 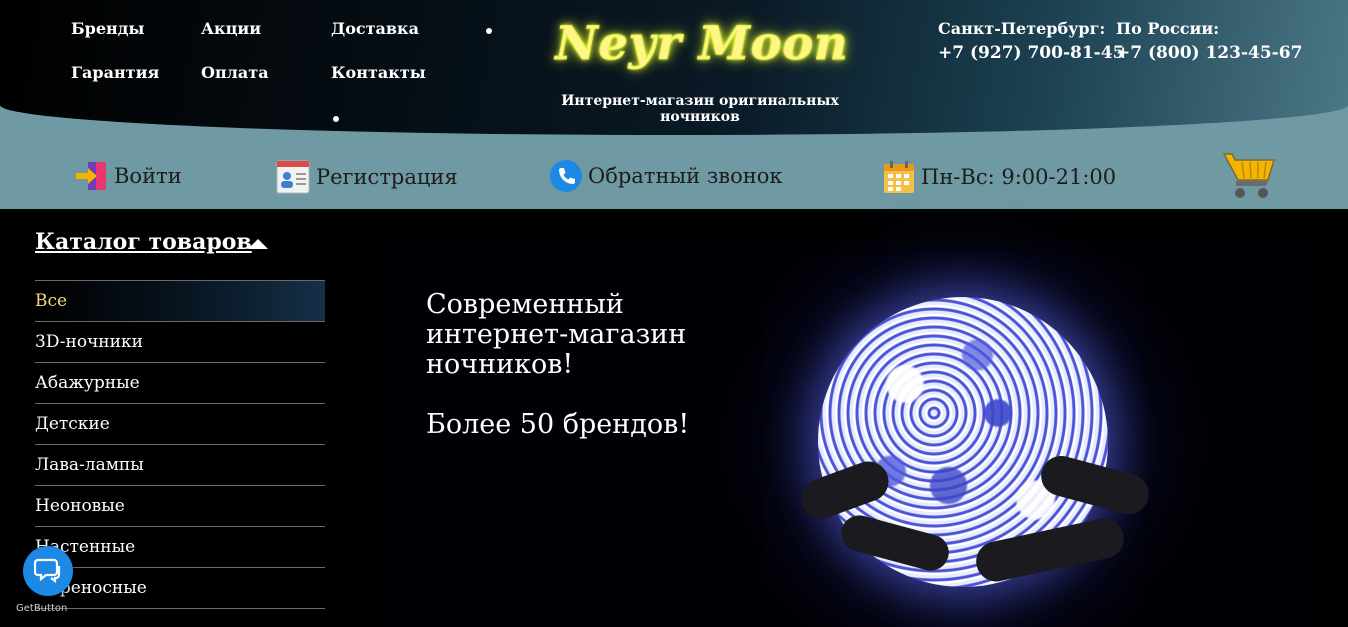 What do you see at coordinates (700, 109) in the screenshot?
I see `site-tagline: Интернет-магазин оригинальных ночников` at bounding box center [700, 109].